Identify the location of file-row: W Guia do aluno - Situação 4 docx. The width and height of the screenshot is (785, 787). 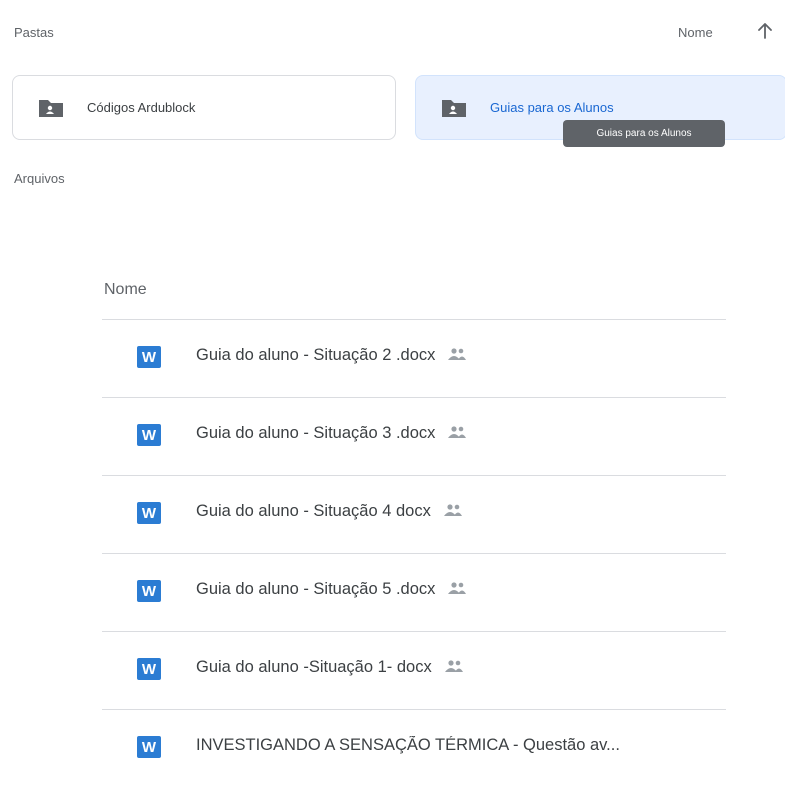
(414, 514).